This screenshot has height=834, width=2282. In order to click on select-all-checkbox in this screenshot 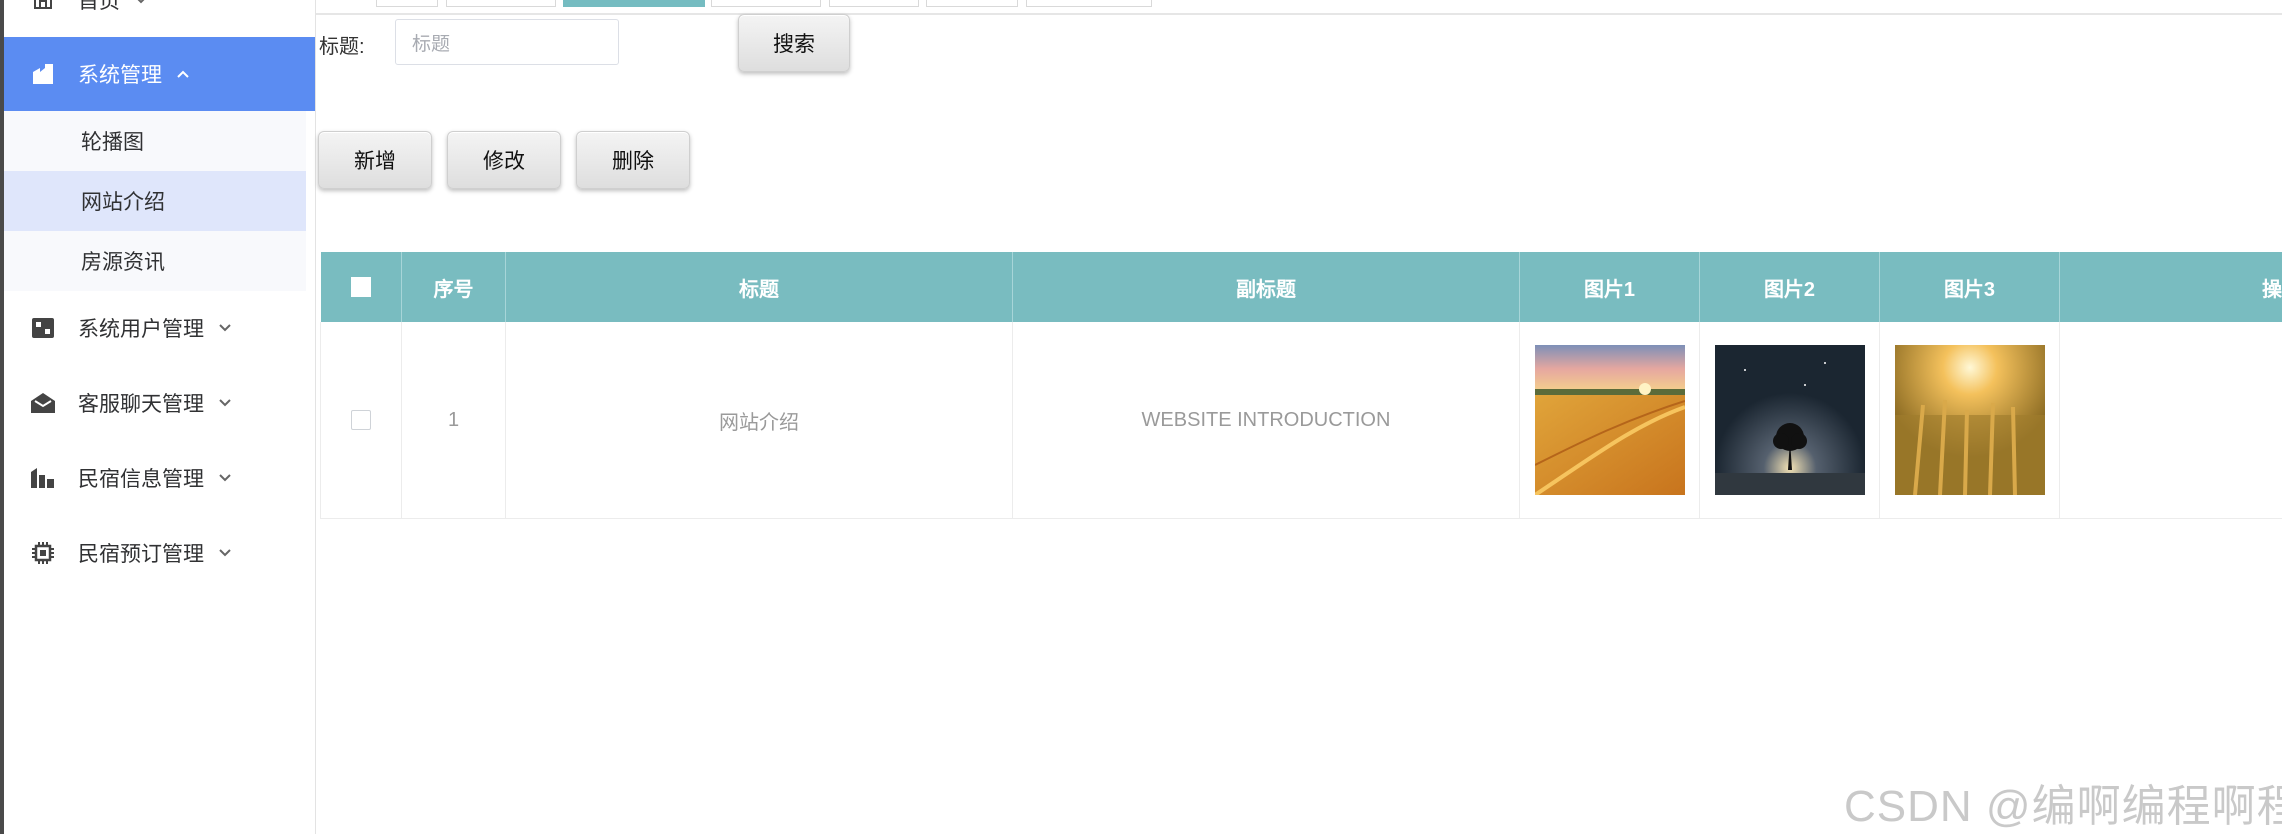, I will do `click(360, 287)`.